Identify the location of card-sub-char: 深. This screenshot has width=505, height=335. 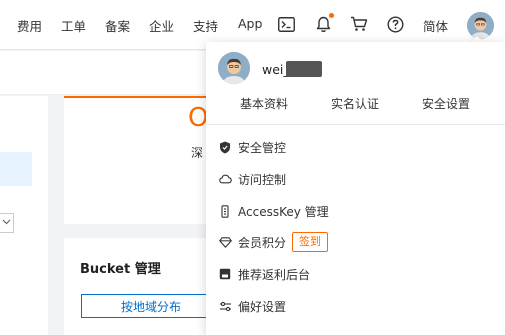
(197, 153).